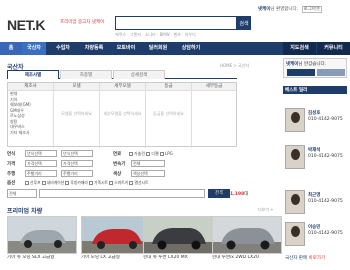 The image size is (350, 270). Describe the element at coordinates (237, 194) in the screenshot. I see `result-count-value: 1,198` at that location.